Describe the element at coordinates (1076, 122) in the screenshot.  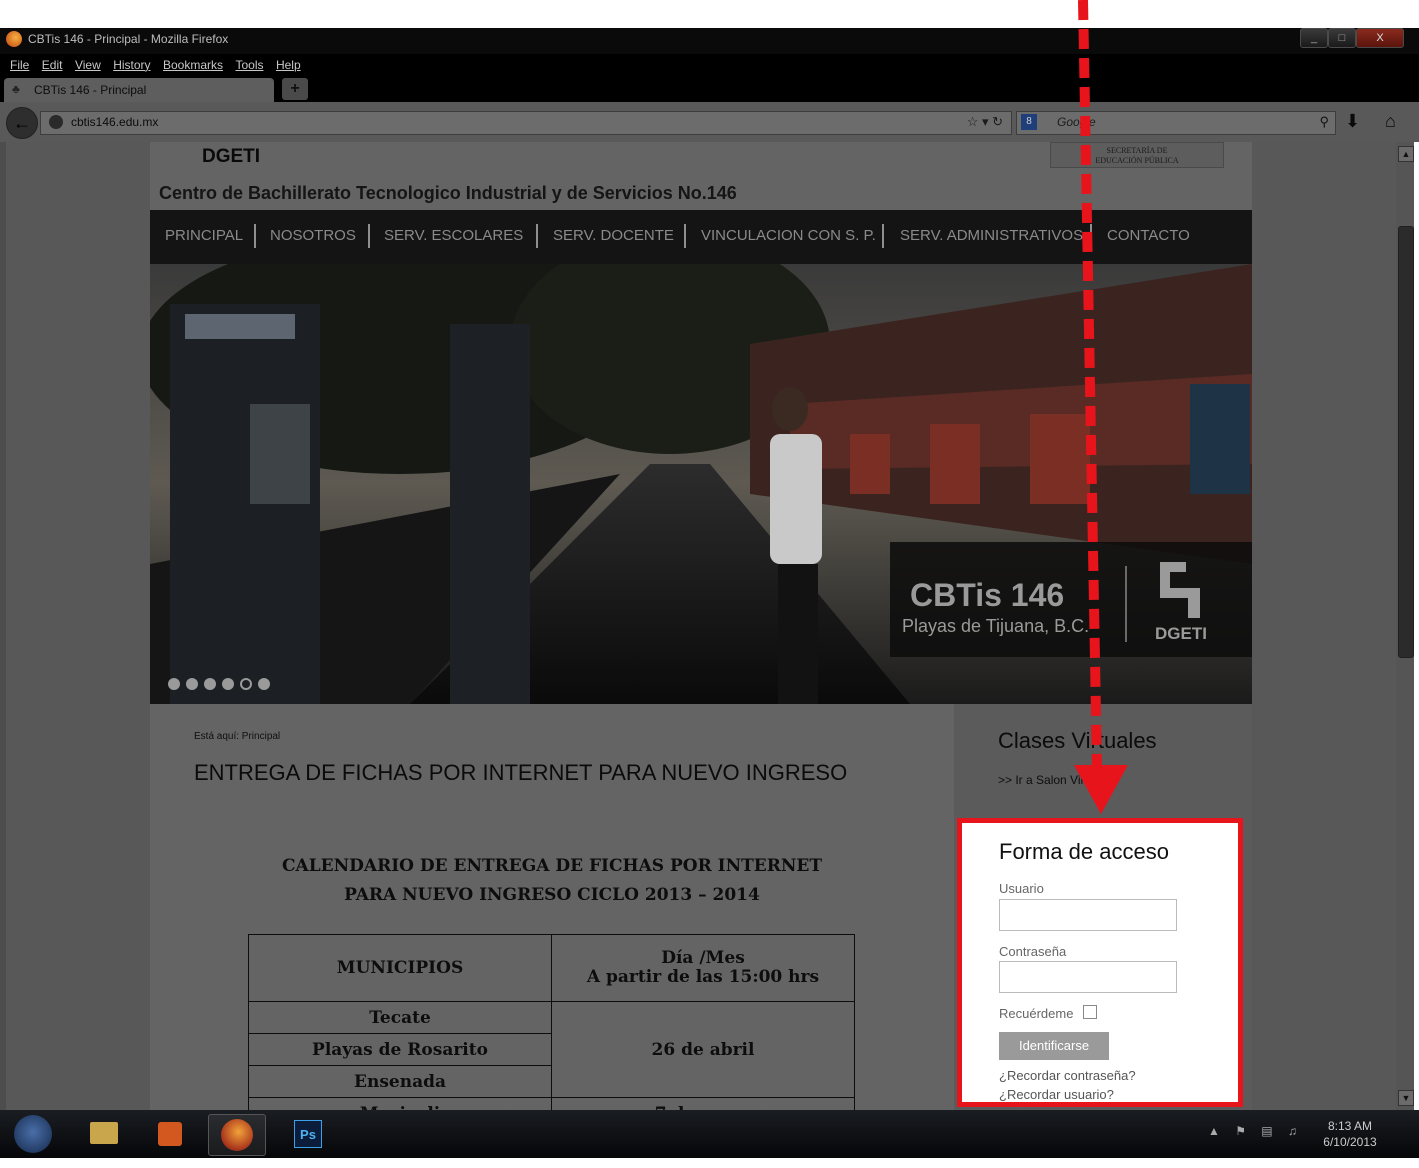
I see `search-placeholder: Google` at that location.